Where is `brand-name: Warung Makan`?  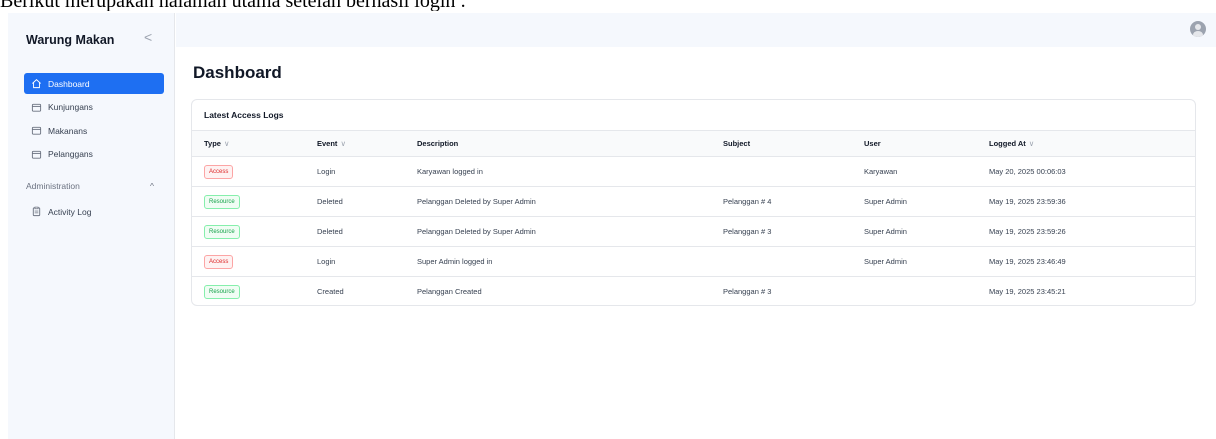
brand-name: Warung Makan is located at coordinates (70, 40).